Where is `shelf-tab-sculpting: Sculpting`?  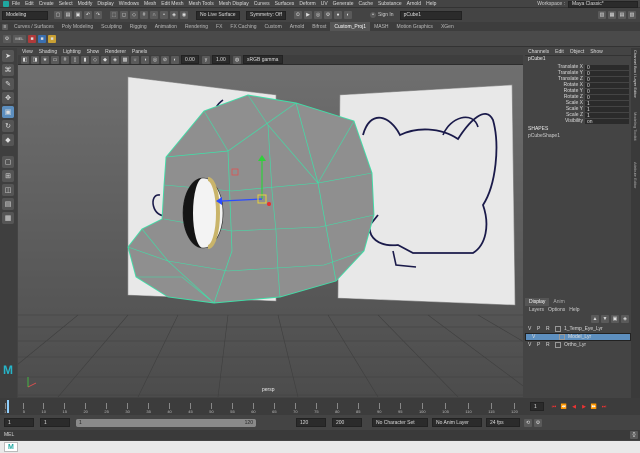 shelf-tab-sculpting: Sculpting is located at coordinates (111, 26).